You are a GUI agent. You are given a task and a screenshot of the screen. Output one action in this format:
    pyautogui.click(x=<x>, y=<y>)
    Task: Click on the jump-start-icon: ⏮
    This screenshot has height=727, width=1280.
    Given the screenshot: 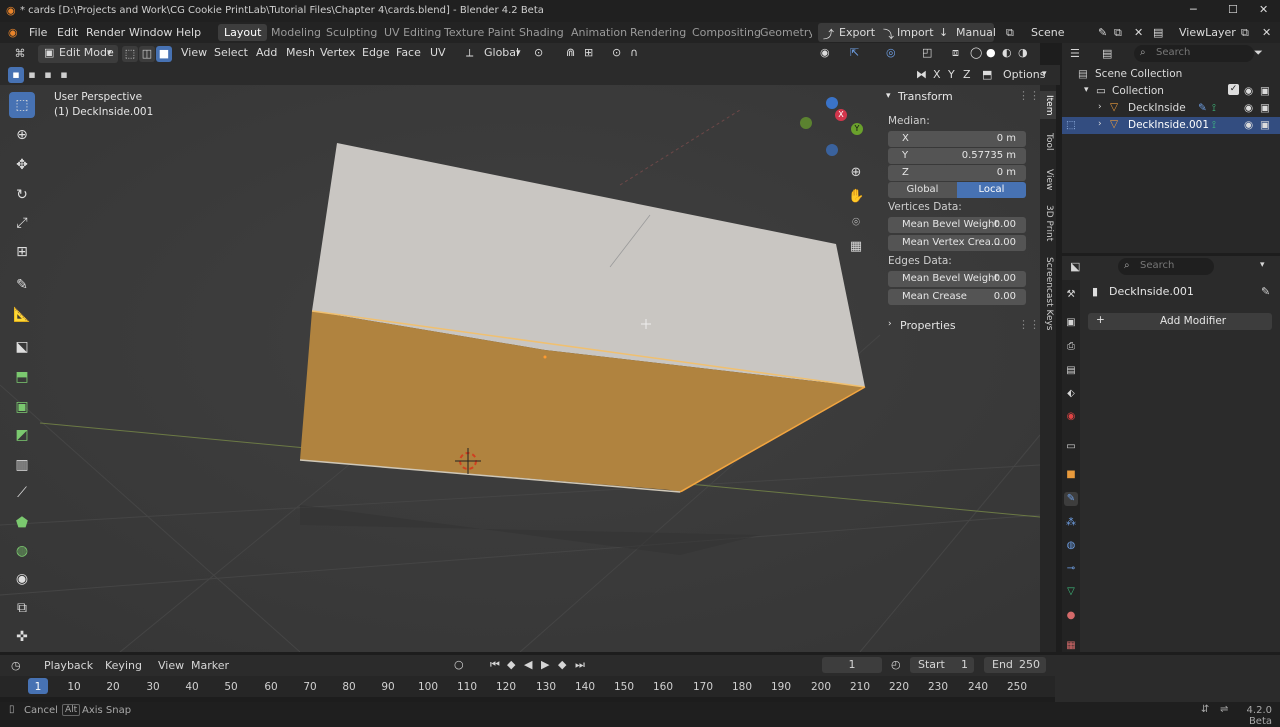 What is the action you would take?
    pyautogui.click(x=495, y=665)
    